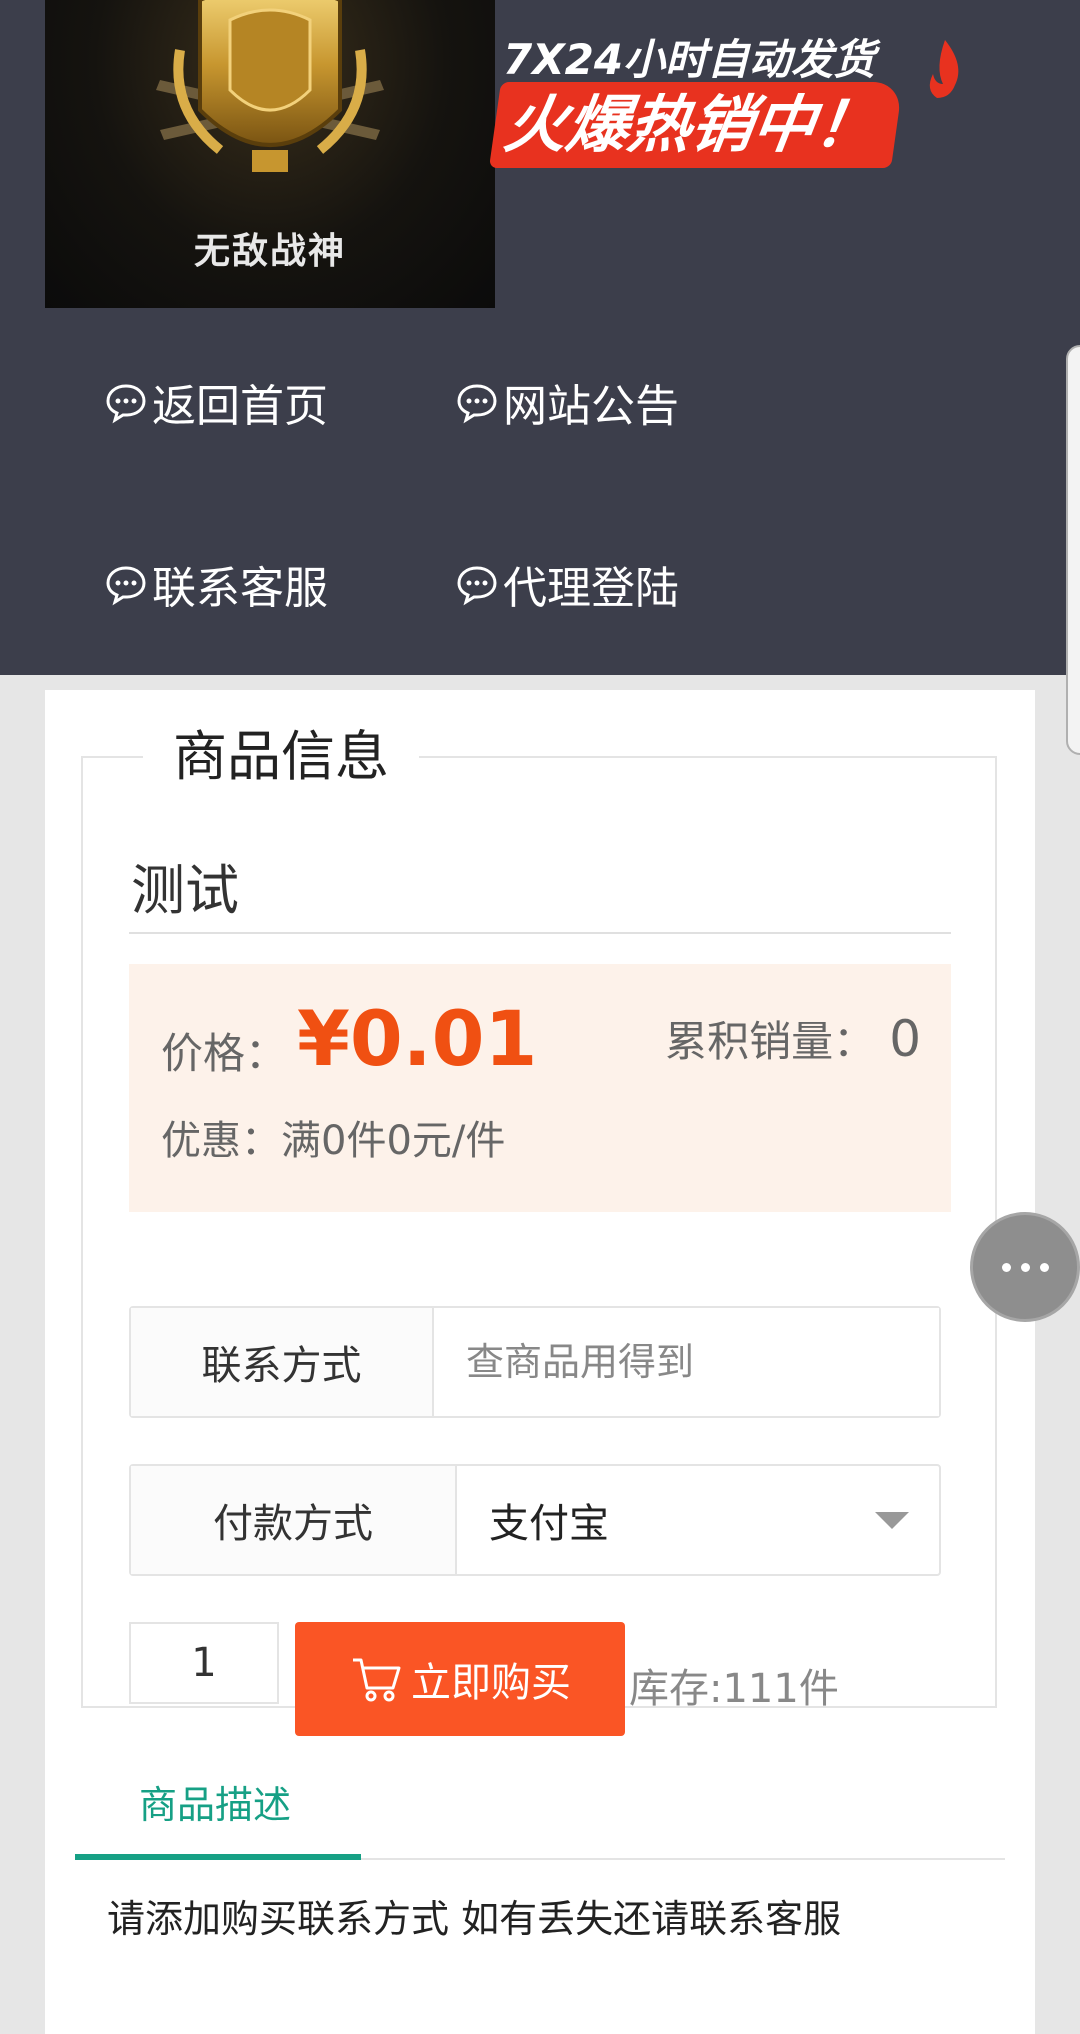 This screenshot has width=1080, height=2034. Describe the element at coordinates (549, 1524) in the screenshot. I see `payment-selected: 支付宝` at that location.